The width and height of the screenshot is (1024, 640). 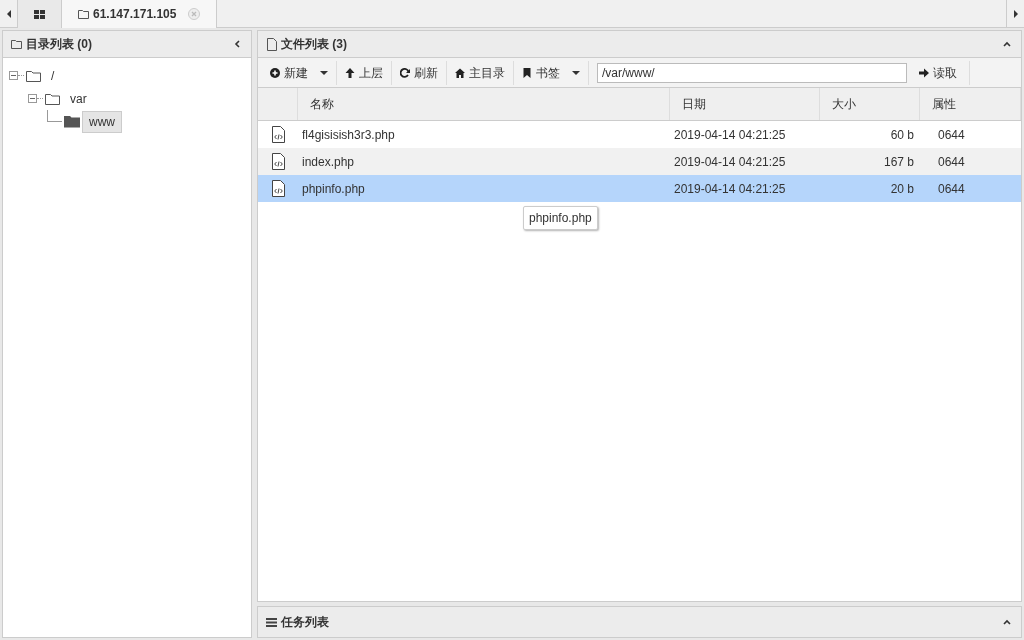 What do you see at coordinates (299, 72) in the screenshot?
I see `toolbar-button: 新建` at bounding box center [299, 72].